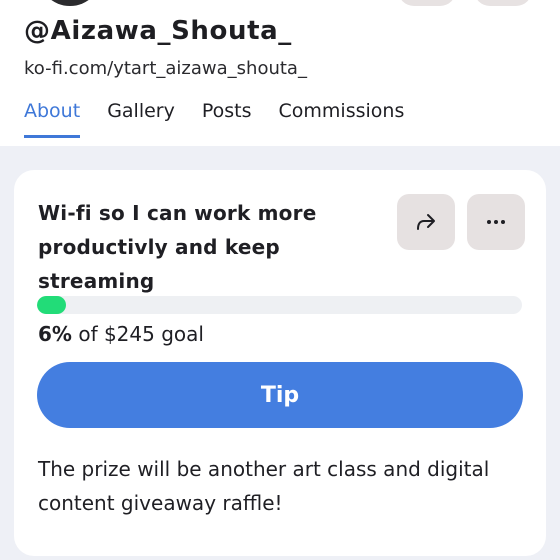 The width and height of the screenshot is (560, 560). What do you see at coordinates (141, 115) in the screenshot?
I see `tab-gallery: Gallery` at bounding box center [141, 115].